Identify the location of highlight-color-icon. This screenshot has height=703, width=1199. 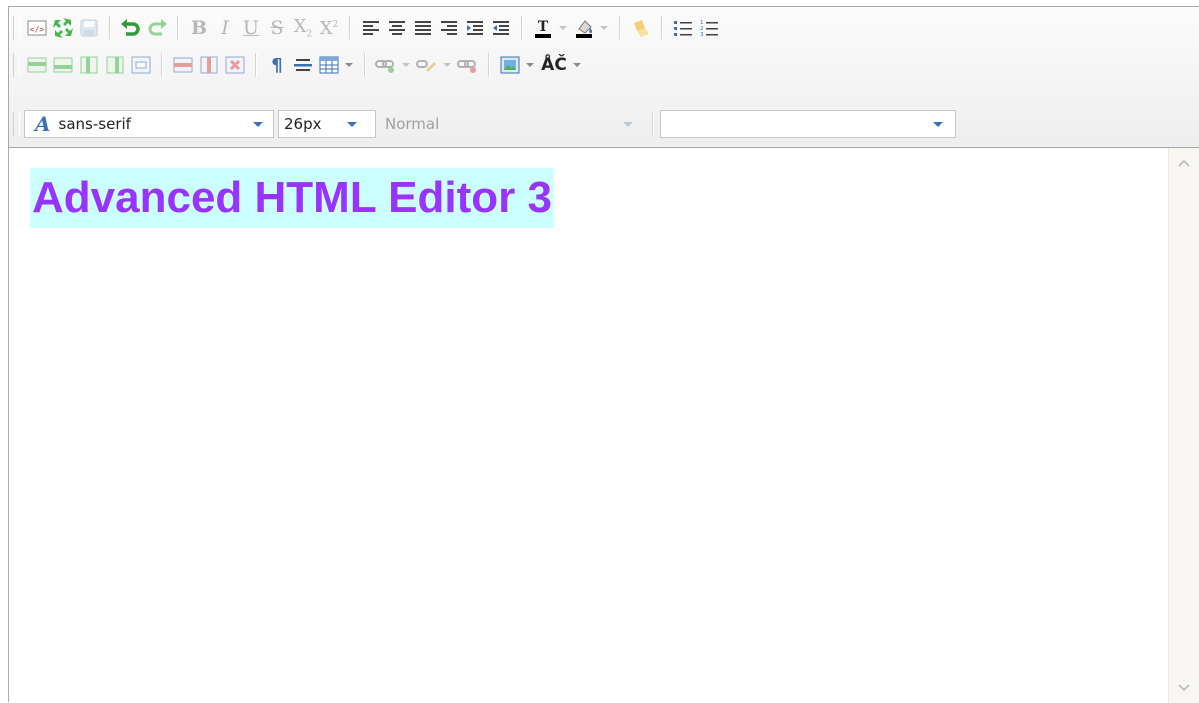
(584, 28).